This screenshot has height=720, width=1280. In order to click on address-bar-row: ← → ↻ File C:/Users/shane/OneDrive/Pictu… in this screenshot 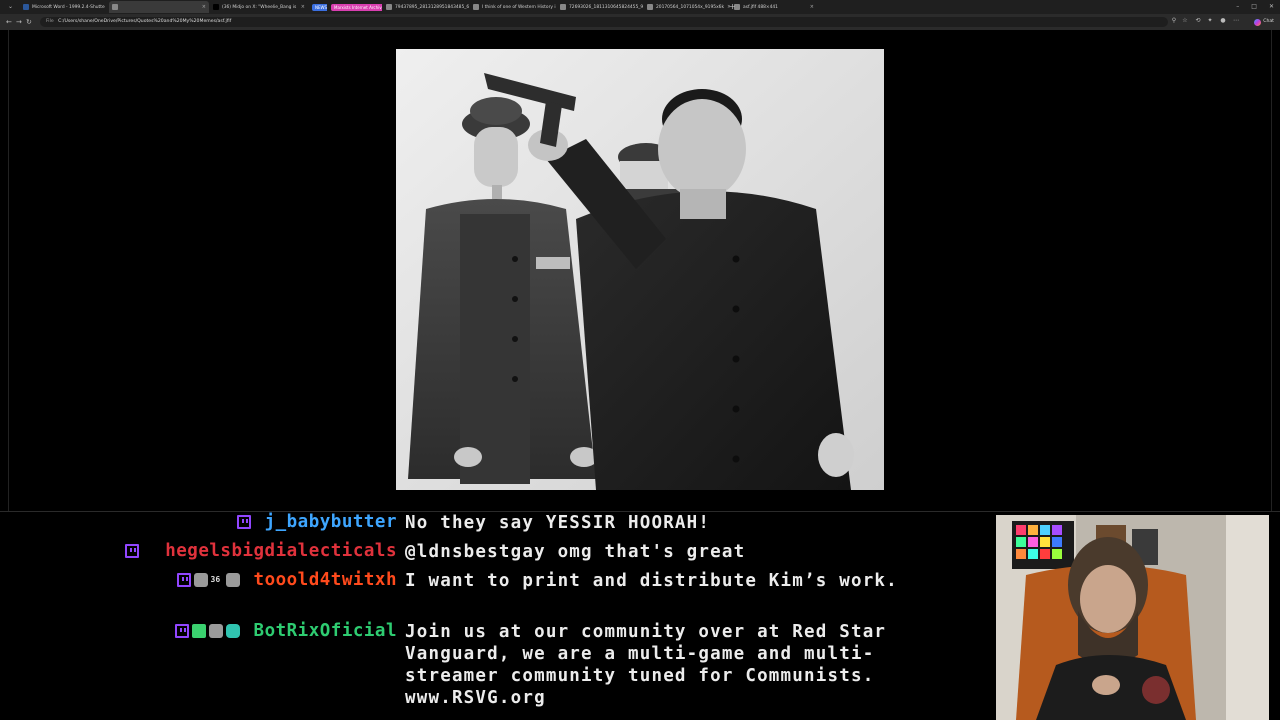, I will do `click(640, 22)`.